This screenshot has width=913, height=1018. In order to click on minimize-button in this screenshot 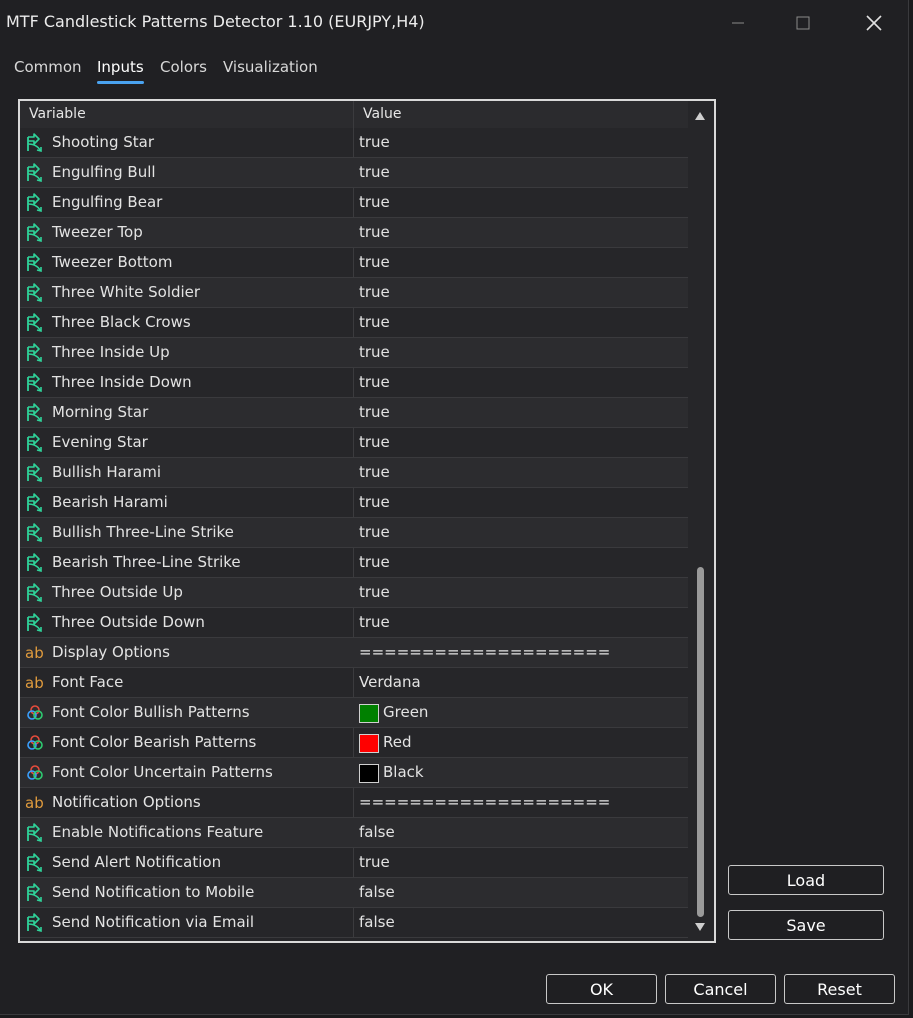, I will do `click(738, 23)`.